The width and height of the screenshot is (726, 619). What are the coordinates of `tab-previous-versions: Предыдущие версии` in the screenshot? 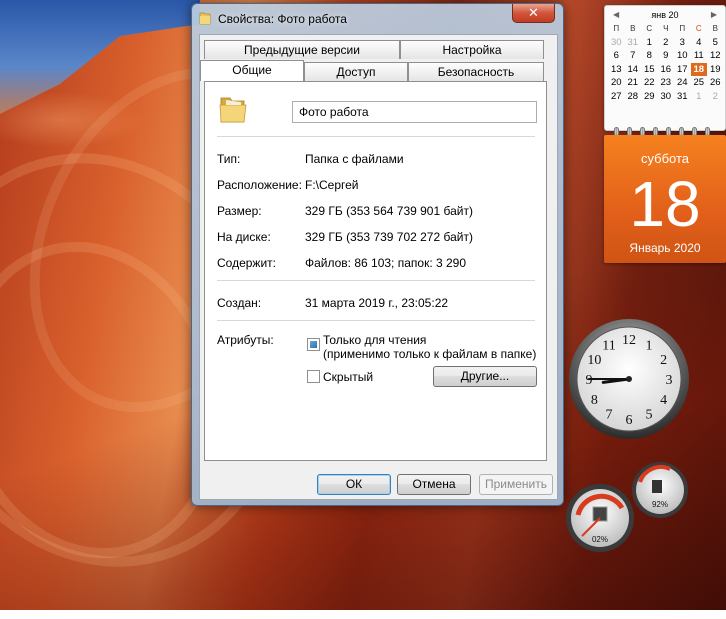 It's located at (302, 49).